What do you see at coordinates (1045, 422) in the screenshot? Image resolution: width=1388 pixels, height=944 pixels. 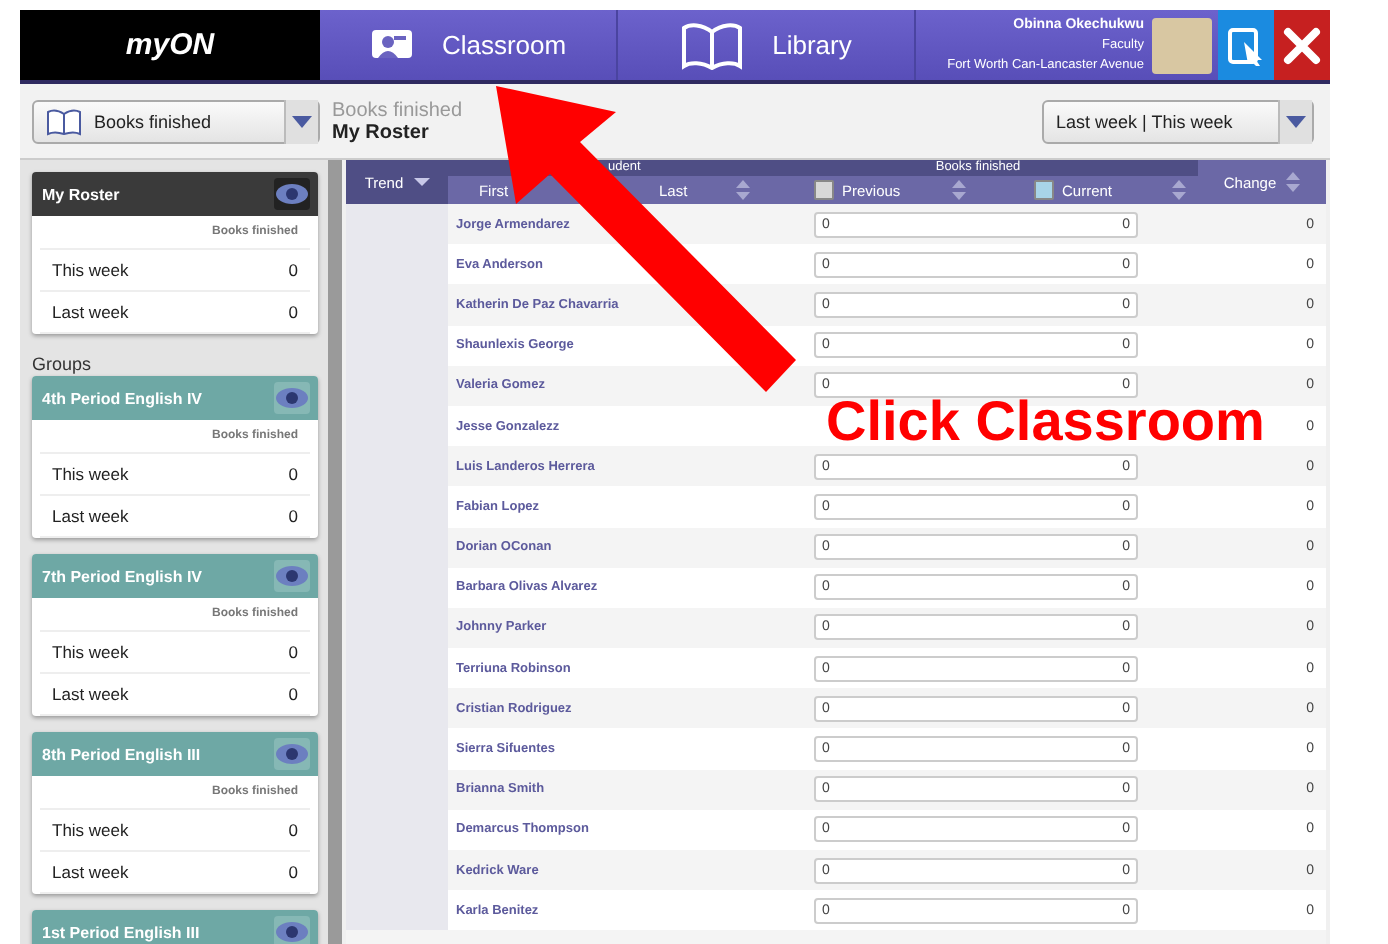 I see `callout-text: Click Classroom` at bounding box center [1045, 422].